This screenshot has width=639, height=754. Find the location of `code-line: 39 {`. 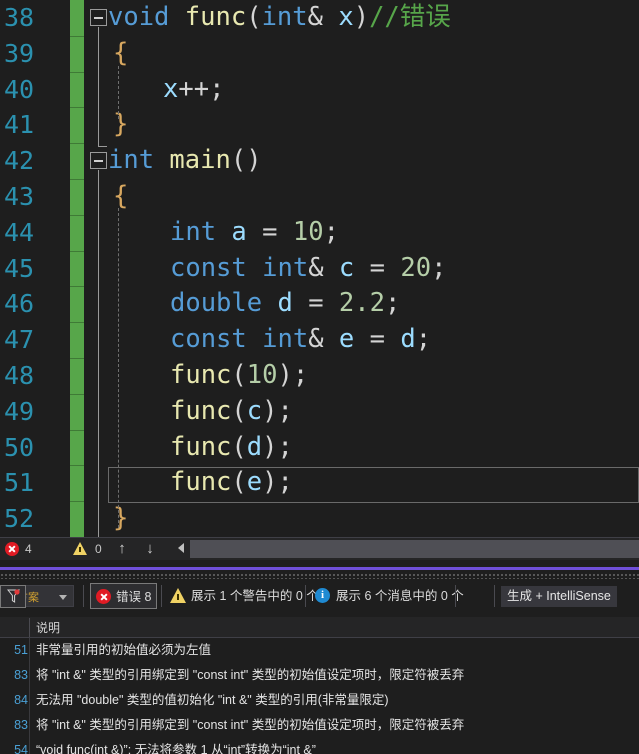

code-line: 39 { is located at coordinates (319, 54).